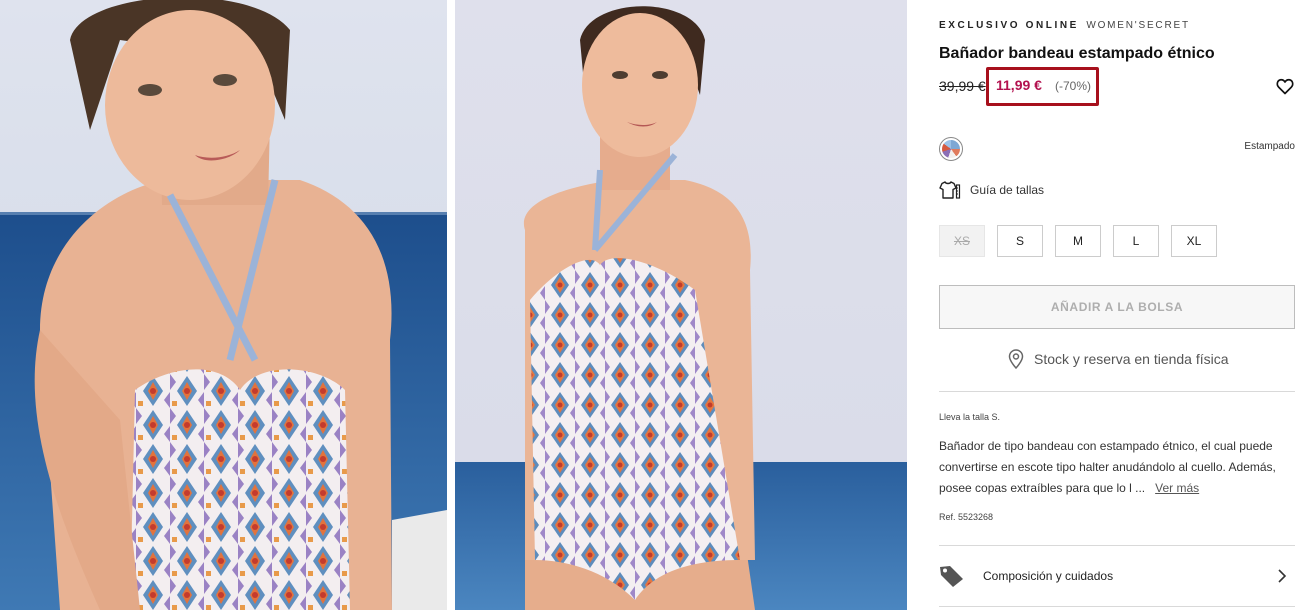  I want to click on add-to-bag-button: AÑADIR A LA BOLSA, so click(1117, 307).